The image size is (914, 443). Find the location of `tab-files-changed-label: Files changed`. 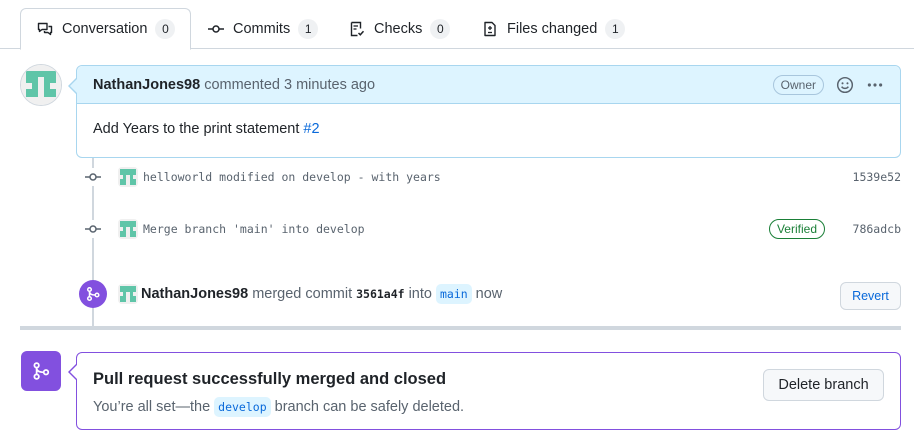

tab-files-changed-label: Files changed is located at coordinates (552, 28).